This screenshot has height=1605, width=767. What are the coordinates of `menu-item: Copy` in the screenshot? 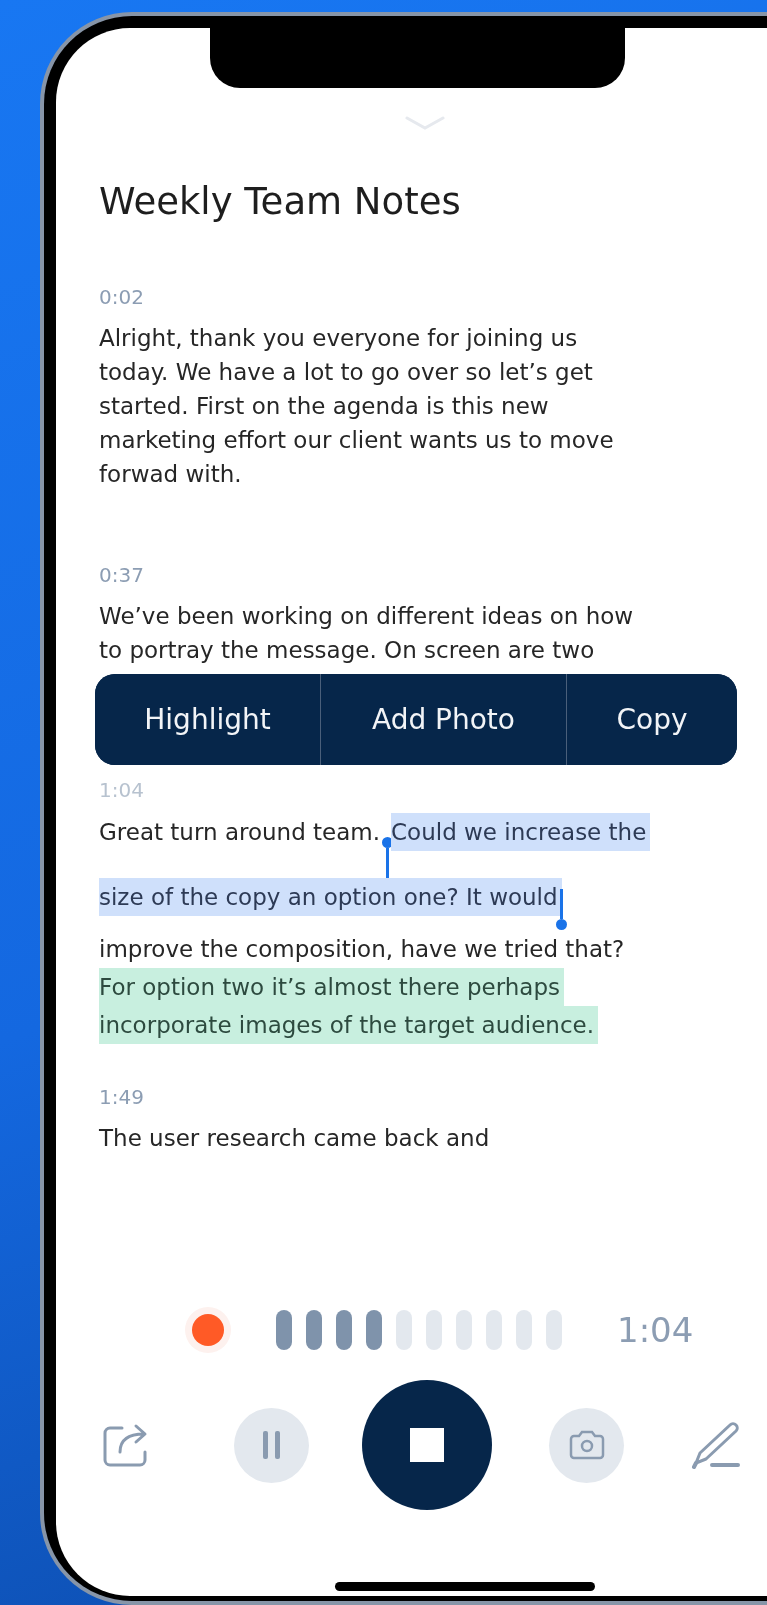 It's located at (651, 719).